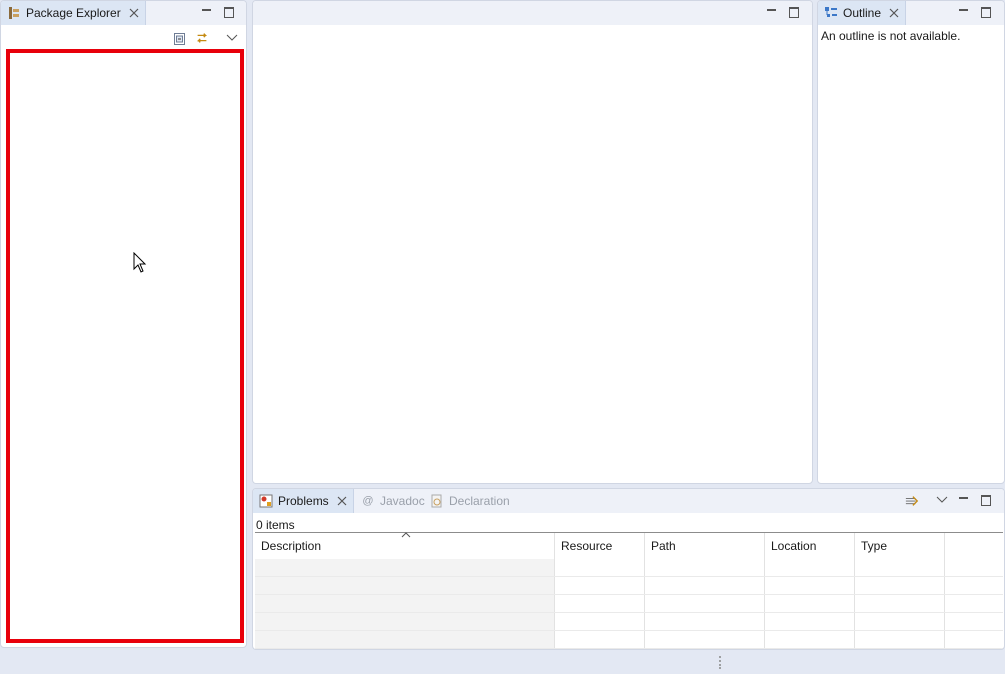  Describe the element at coordinates (532, 13) in the screenshot. I see `editor-tabbar` at that location.